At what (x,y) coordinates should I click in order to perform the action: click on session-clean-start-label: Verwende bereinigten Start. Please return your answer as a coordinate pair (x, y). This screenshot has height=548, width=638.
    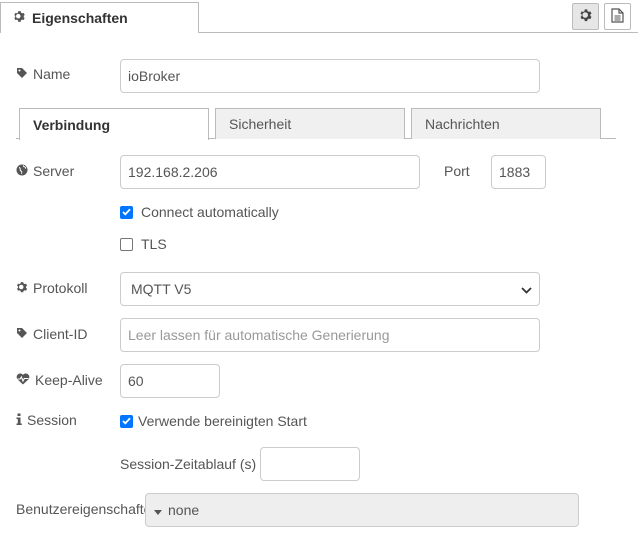
    Looking at the image, I should click on (222, 421).